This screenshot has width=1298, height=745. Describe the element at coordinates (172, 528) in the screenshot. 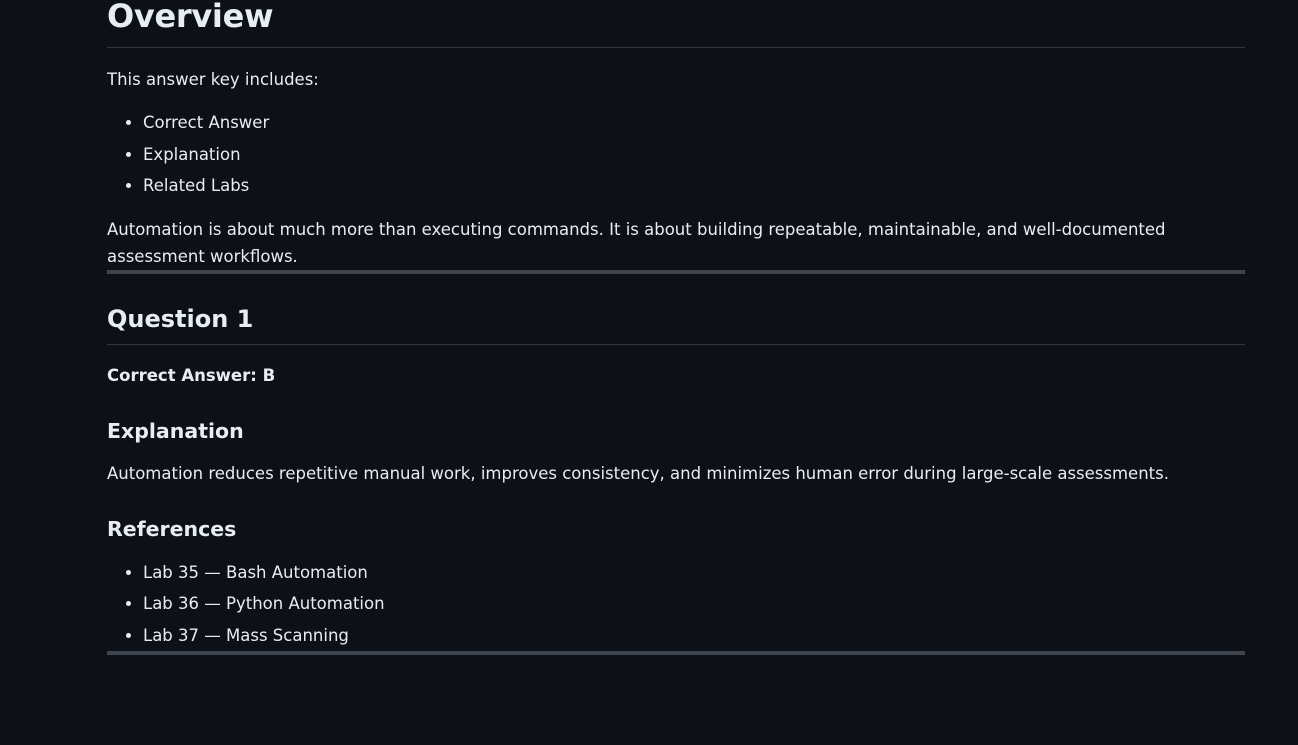

I see `references-heading: References` at that location.